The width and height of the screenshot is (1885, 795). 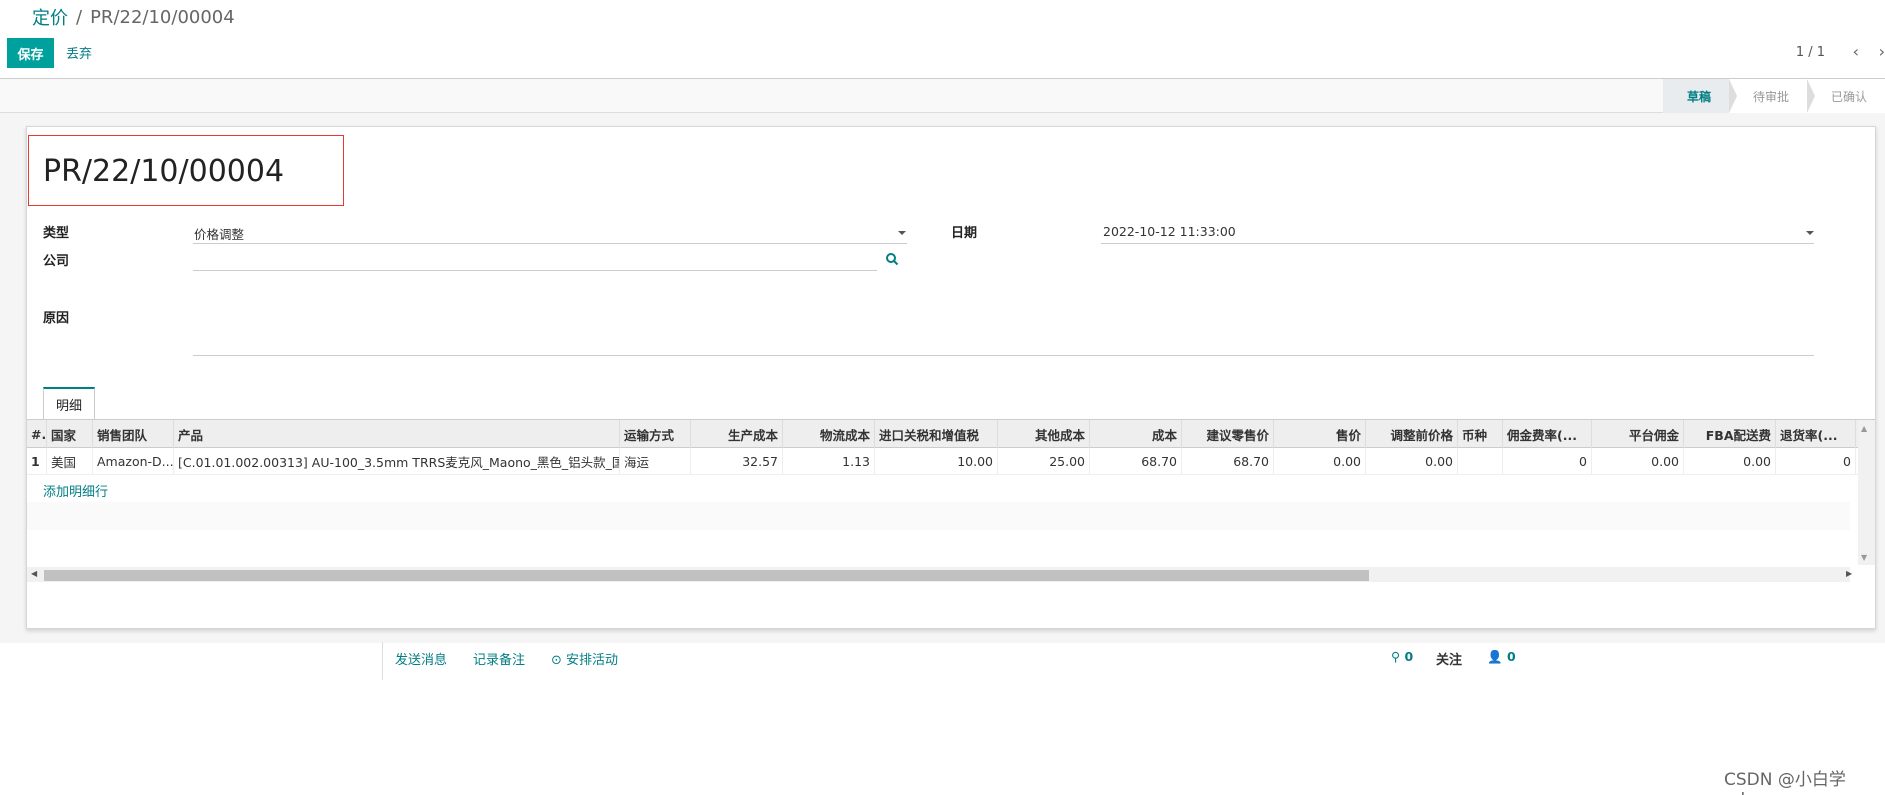 What do you see at coordinates (75, 490) in the screenshot?
I see `add-line-link: 添加明细行` at bounding box center [75, 490].